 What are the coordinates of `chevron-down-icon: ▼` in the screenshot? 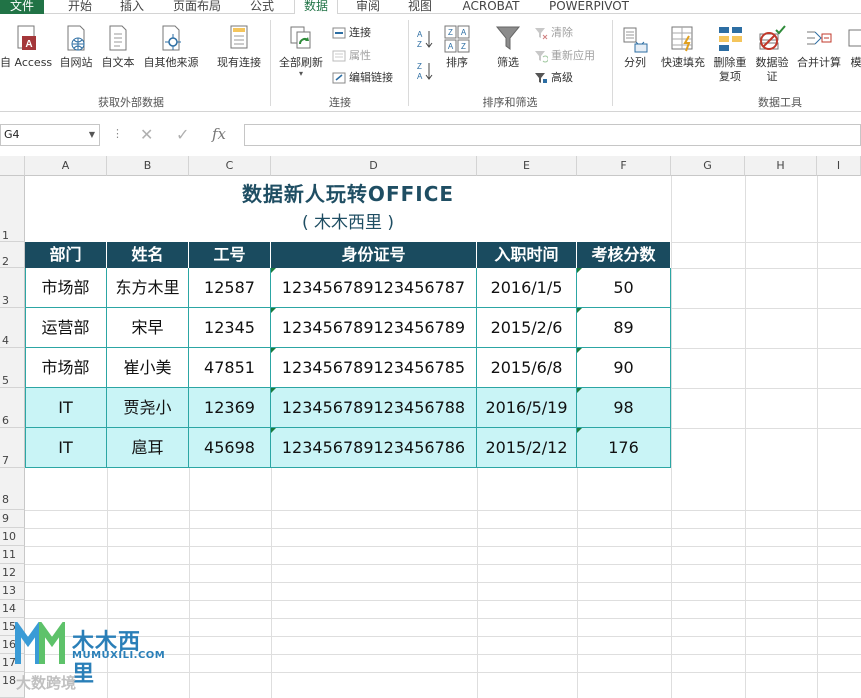 It's located at (92, 135).